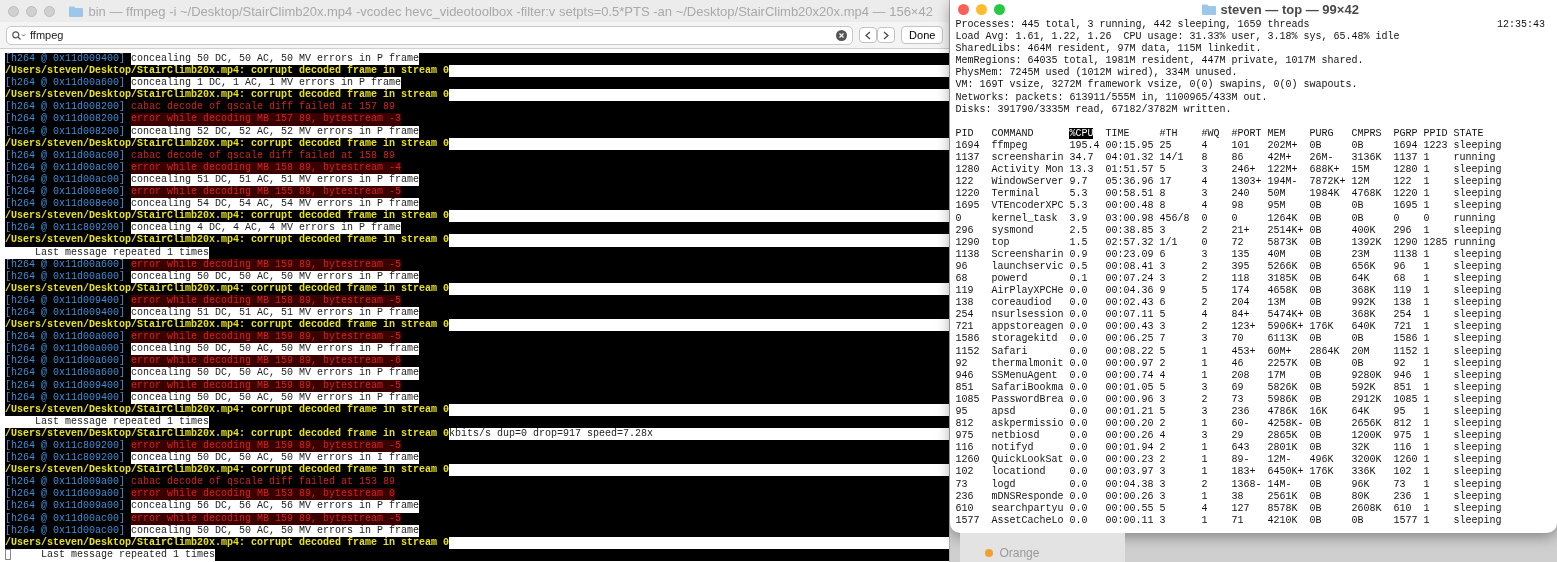 The width and height of the screenshot is (1557, 562). Describe the element at coordinates (922, 35) in the screenshot. I see `done-button: Done` at that location.